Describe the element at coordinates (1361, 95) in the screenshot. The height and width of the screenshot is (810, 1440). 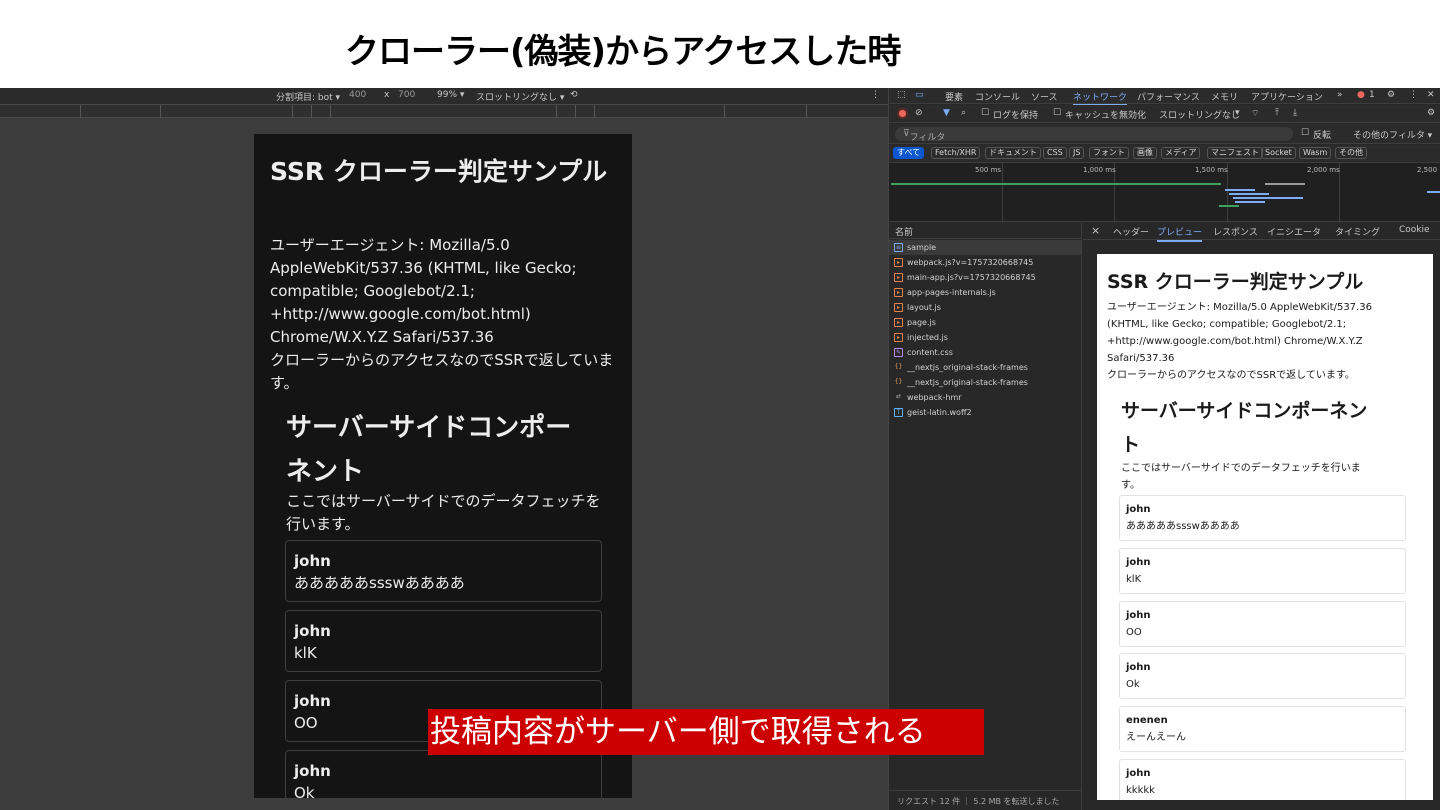
I see `error-icon: ●` at that location.